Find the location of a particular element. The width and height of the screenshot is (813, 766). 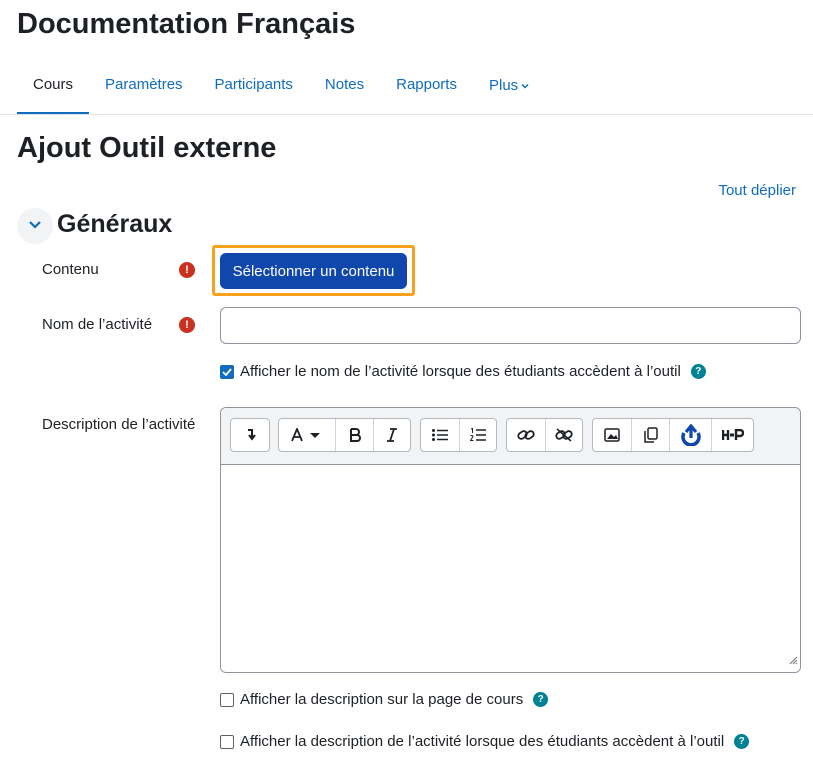

italic-icon is located at coordinates (391, 435).